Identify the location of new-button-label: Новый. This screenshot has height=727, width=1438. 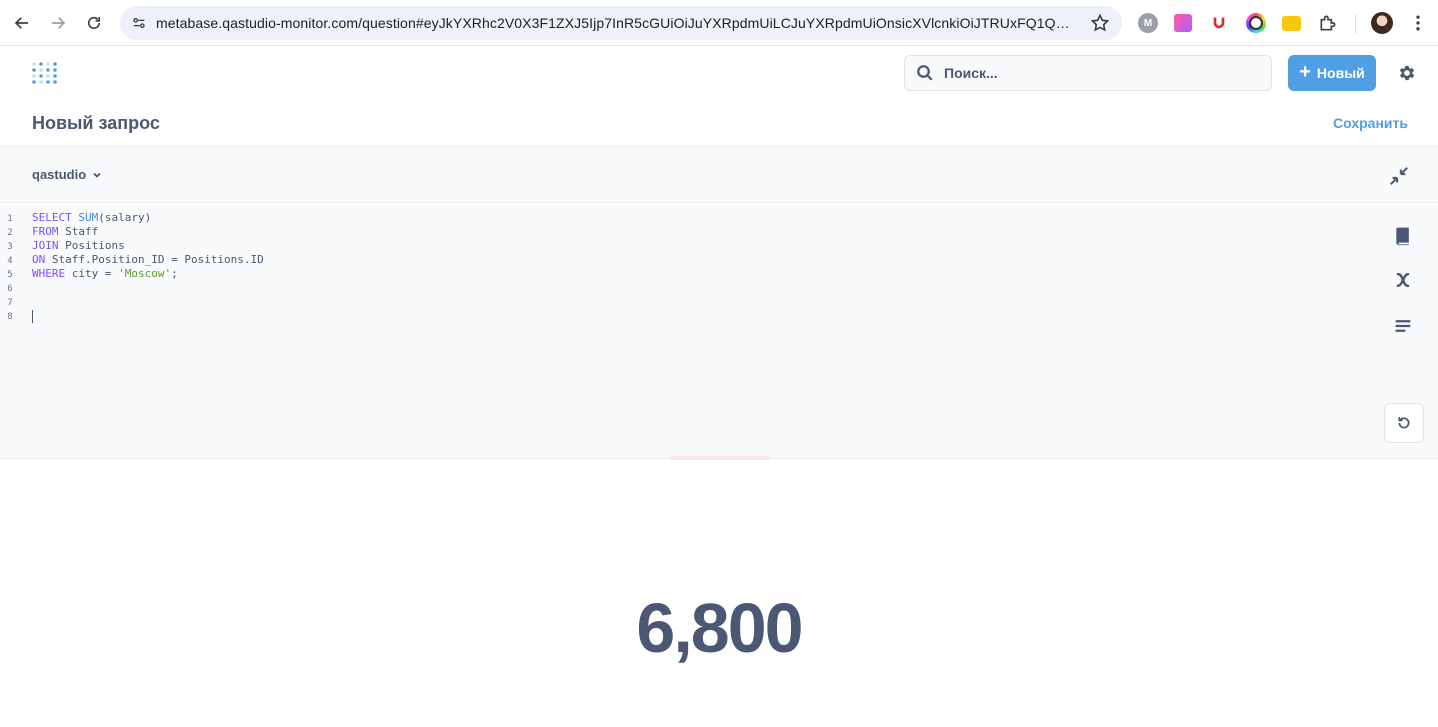
(1340, 73).